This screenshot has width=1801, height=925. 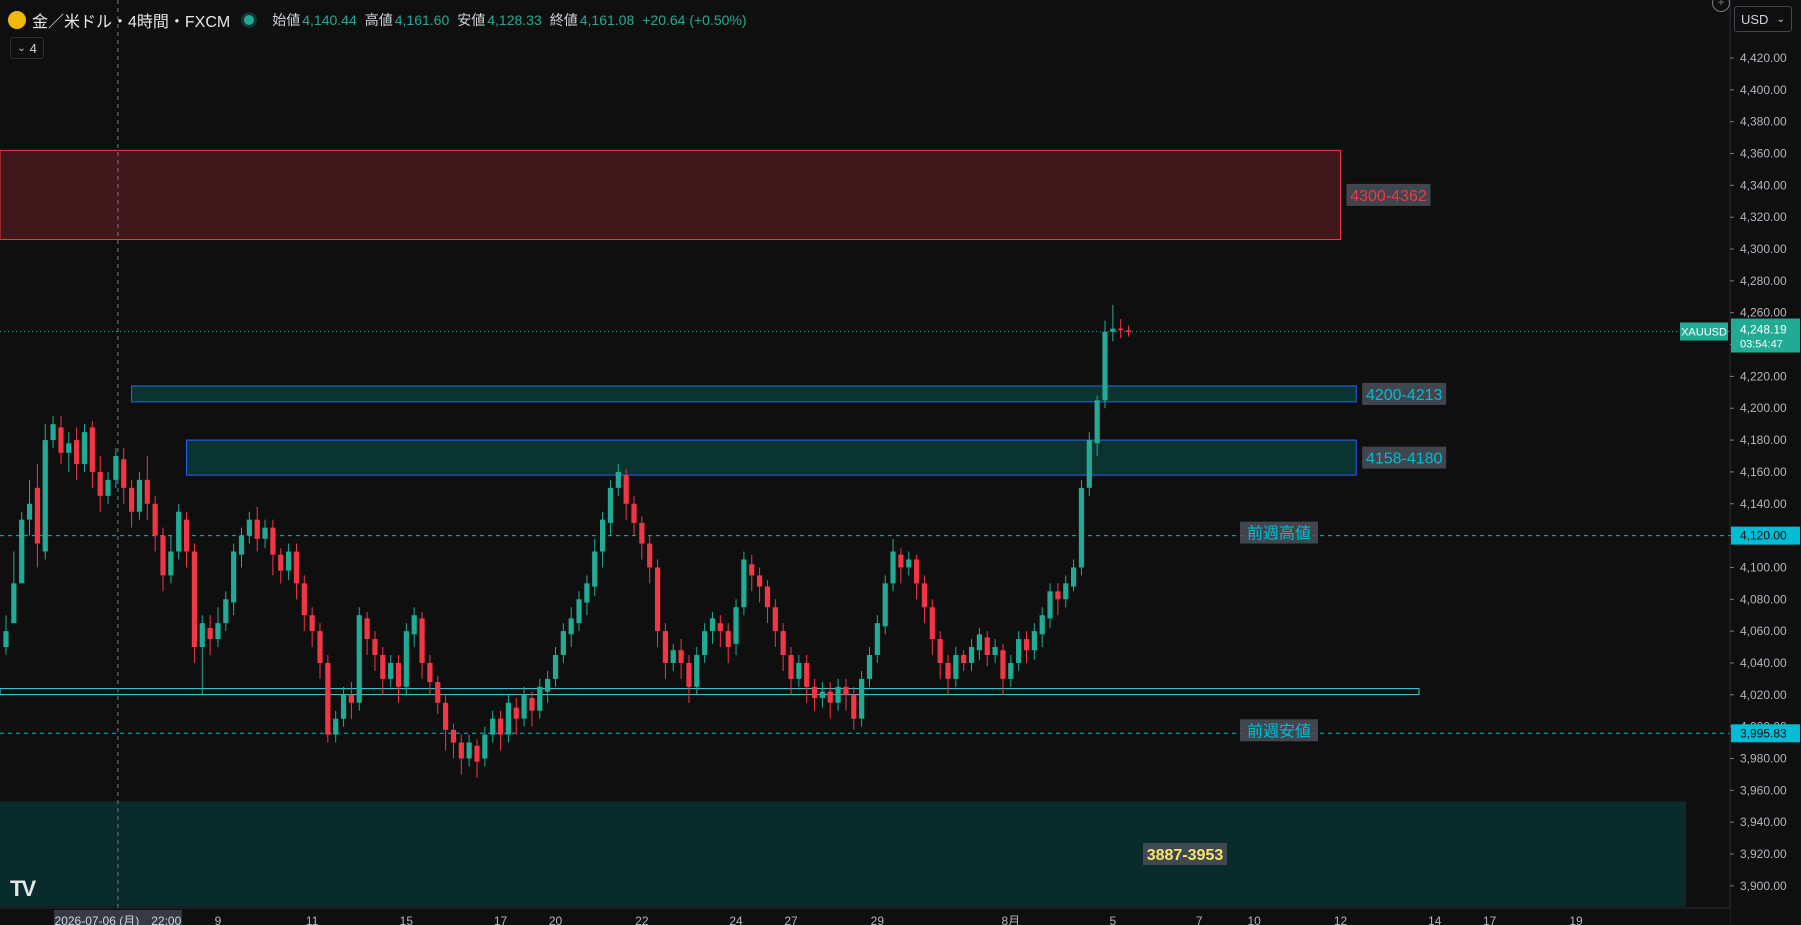 I want to click on time-tick-label: 17, so click(x=501, y=919).